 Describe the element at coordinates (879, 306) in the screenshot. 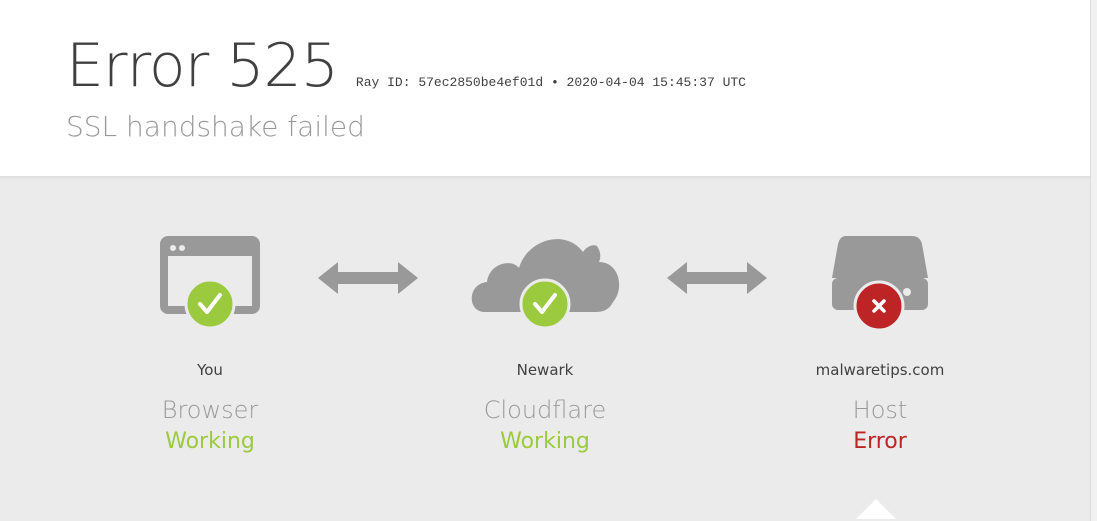

I see `cross-icon` at that location.